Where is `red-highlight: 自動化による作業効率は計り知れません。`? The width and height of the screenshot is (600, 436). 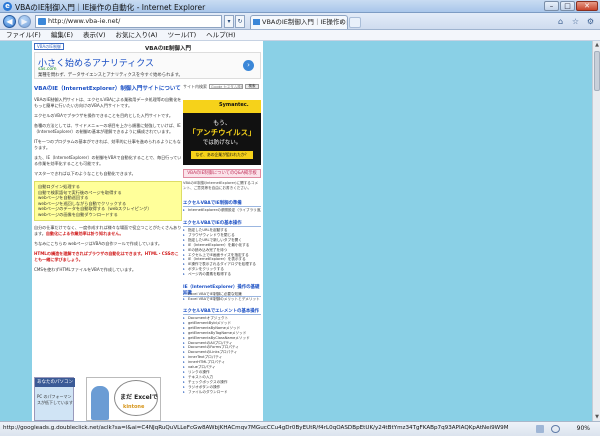 red-highlight: 自動化による作業効率は計り知れません。 is located at coordinates (84, 233).